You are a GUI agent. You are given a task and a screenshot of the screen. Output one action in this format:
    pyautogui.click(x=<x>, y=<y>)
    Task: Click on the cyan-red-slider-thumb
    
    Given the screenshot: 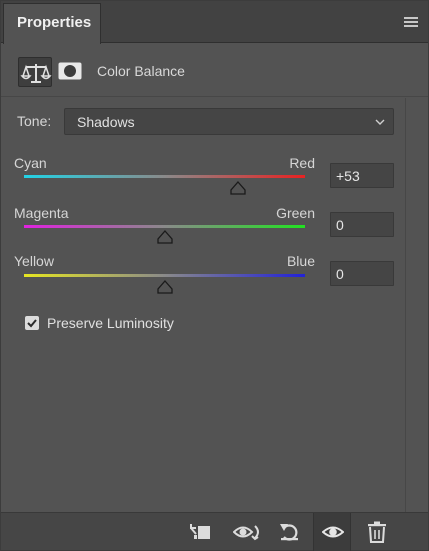 What is the action you would take?
    pyautogui.click(x=237, y=188)
    